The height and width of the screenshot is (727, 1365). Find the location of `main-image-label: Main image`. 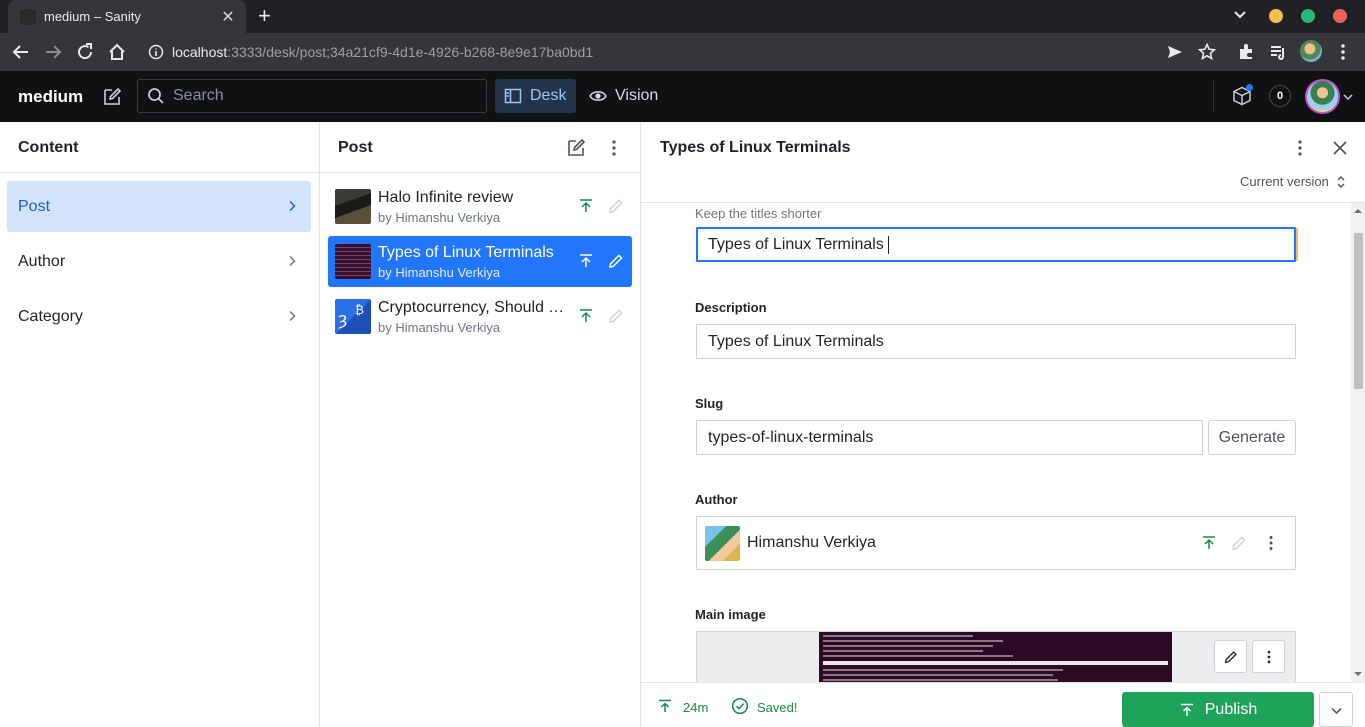

main-image-label: Main image is located at coordinates (730, 614).